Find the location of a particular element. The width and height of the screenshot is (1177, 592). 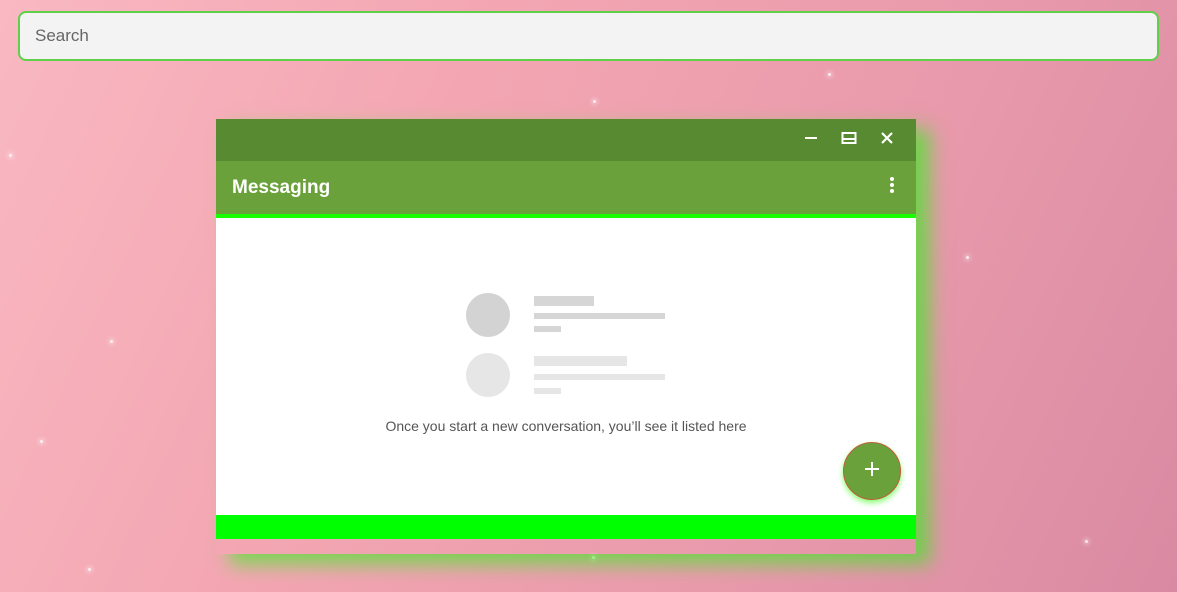

maximize-button is located at coordinates (849, 140).